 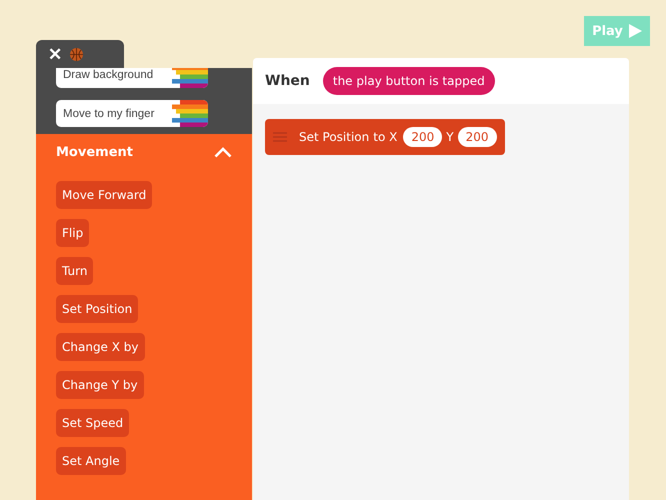 I want to click on y-label: Y, so click(x=450, y=137).